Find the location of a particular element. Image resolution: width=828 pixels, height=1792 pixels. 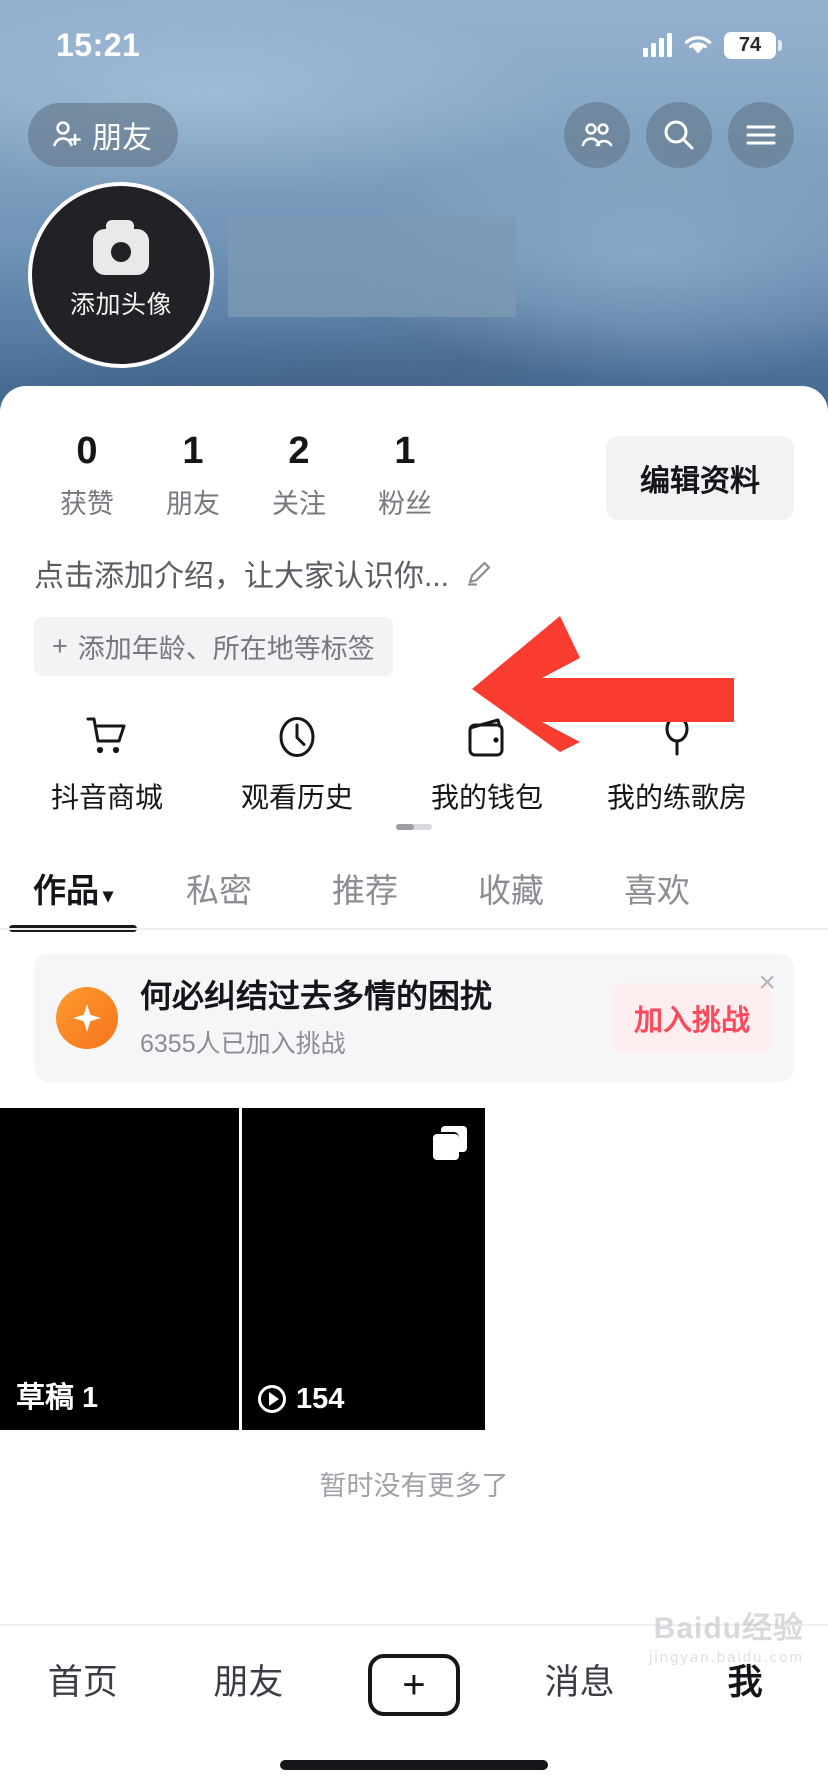

status-bar-indicators: 74 is located at coordinates (712, 45).